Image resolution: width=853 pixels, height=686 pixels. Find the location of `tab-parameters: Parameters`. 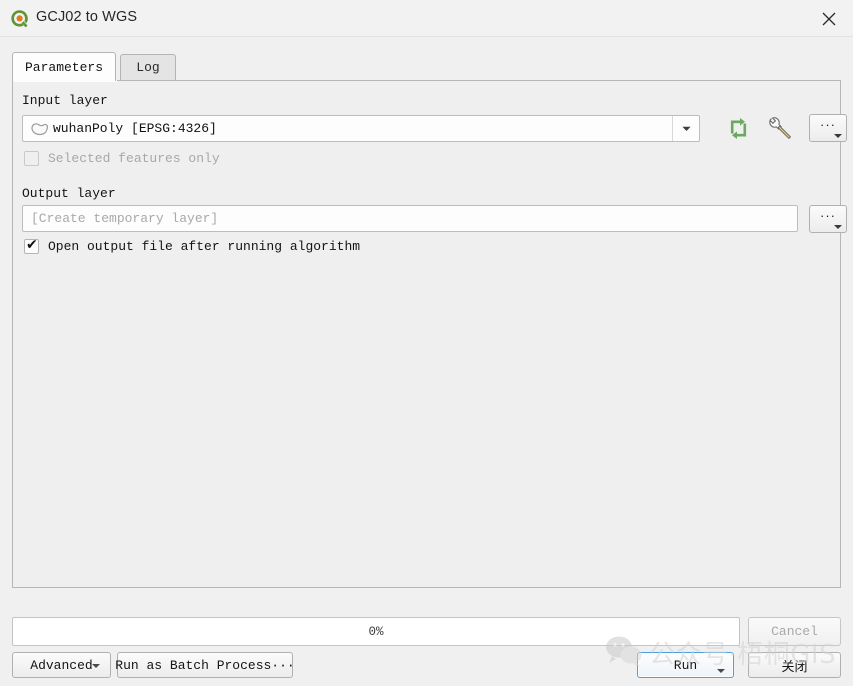

tab-parameters: Parameters is located at coordinates (64, 66).